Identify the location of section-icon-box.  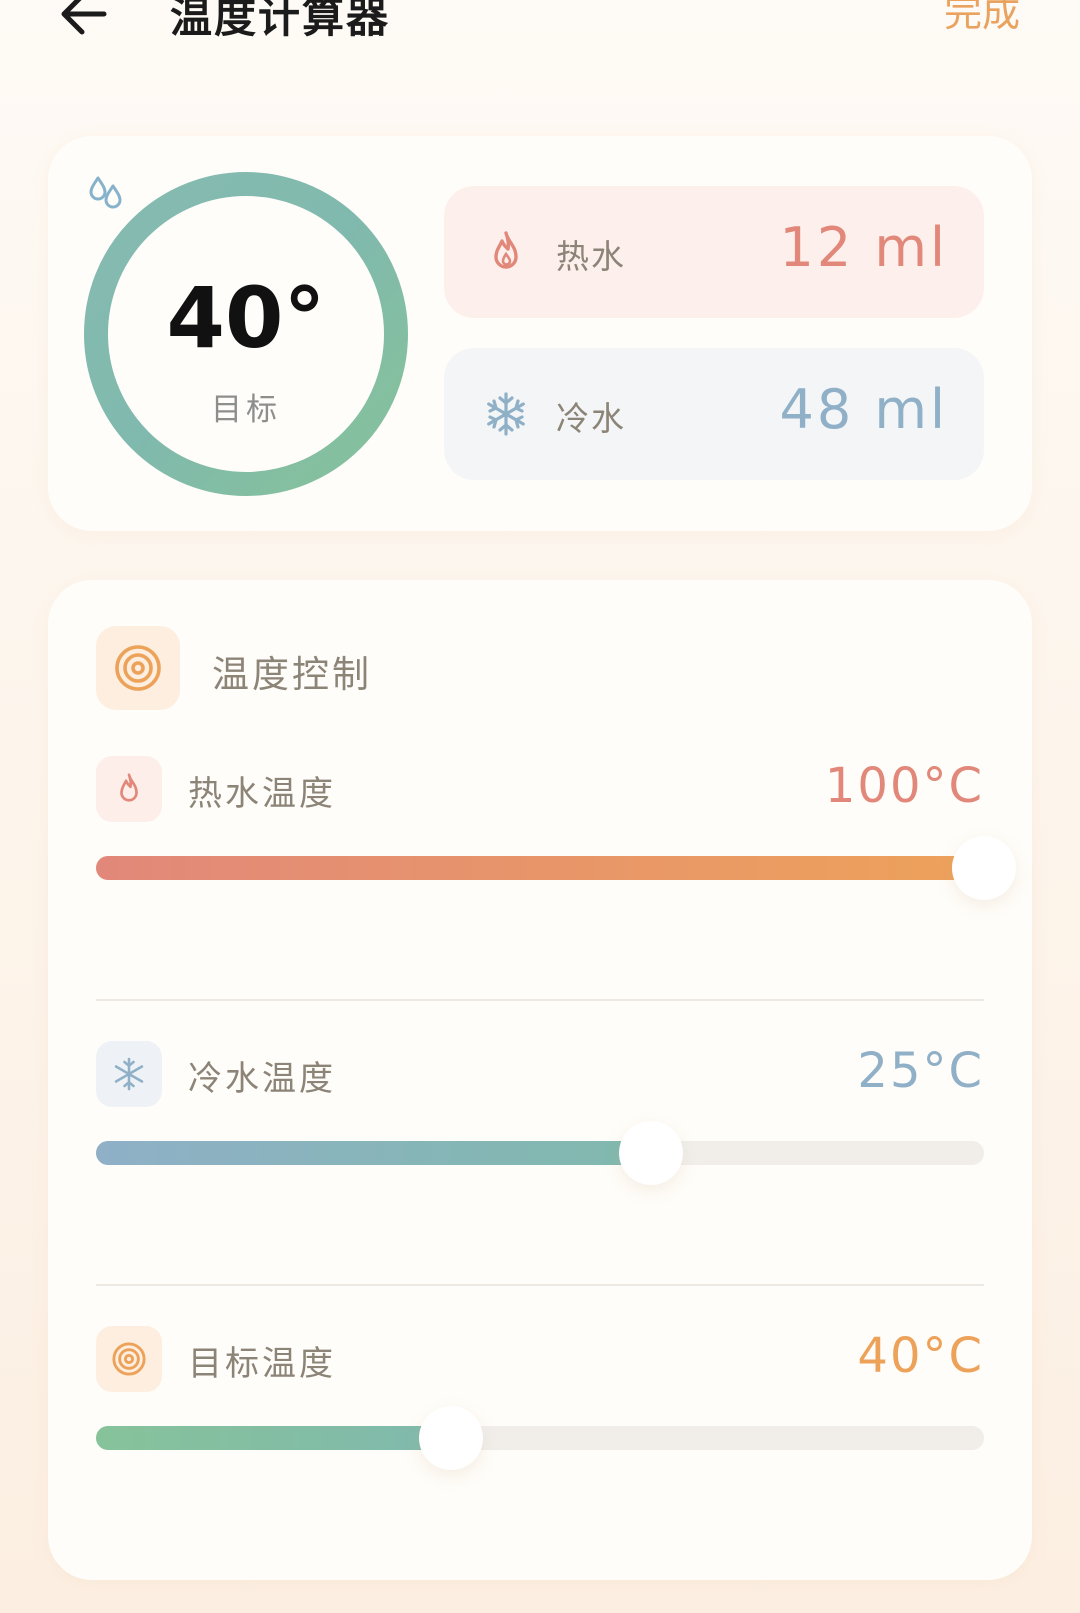
(138, 668).